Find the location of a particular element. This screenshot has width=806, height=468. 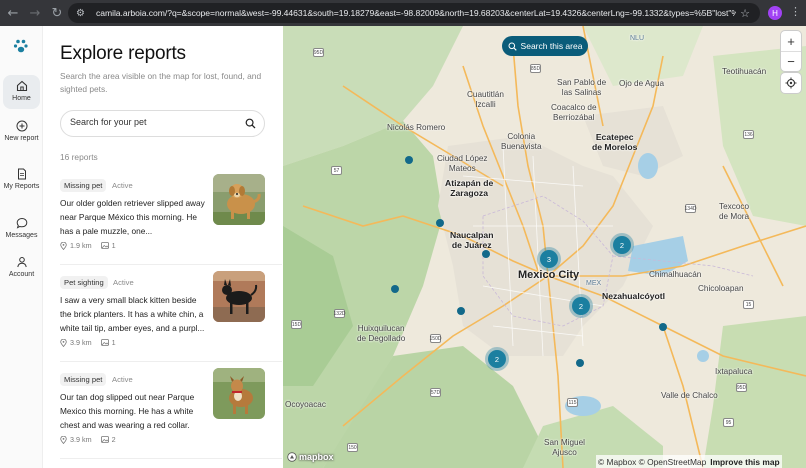

highway-shield: 150D is located at coordinates (435, 338).